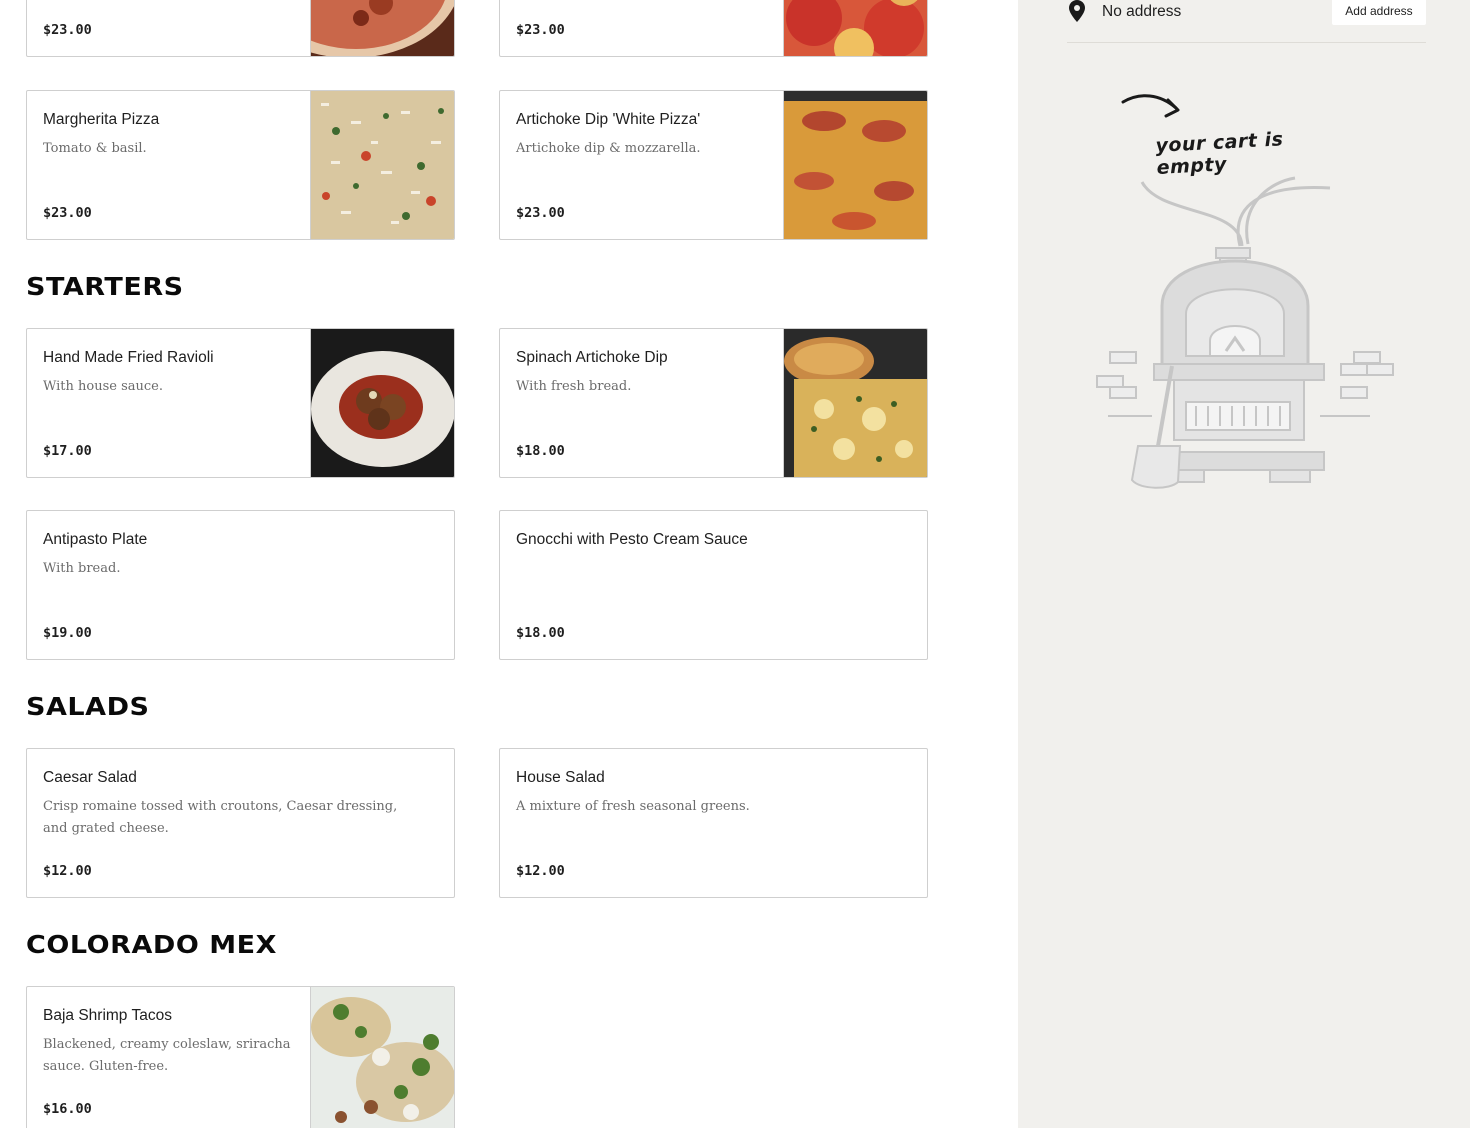  What do you see at coordinates (88, 706) in the screenshot?
I see `section-title-salads: SALADS` at bounding box center [88, 706].